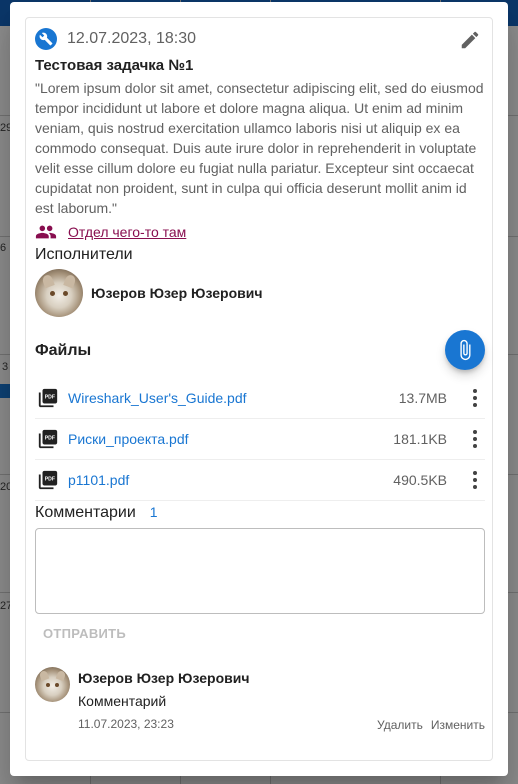 Image resolution: width=518 pixels, height=784 pixels. I want to click on file-row: PDF Риски_проекта.pdf 181.1KB, so click(260, 439).